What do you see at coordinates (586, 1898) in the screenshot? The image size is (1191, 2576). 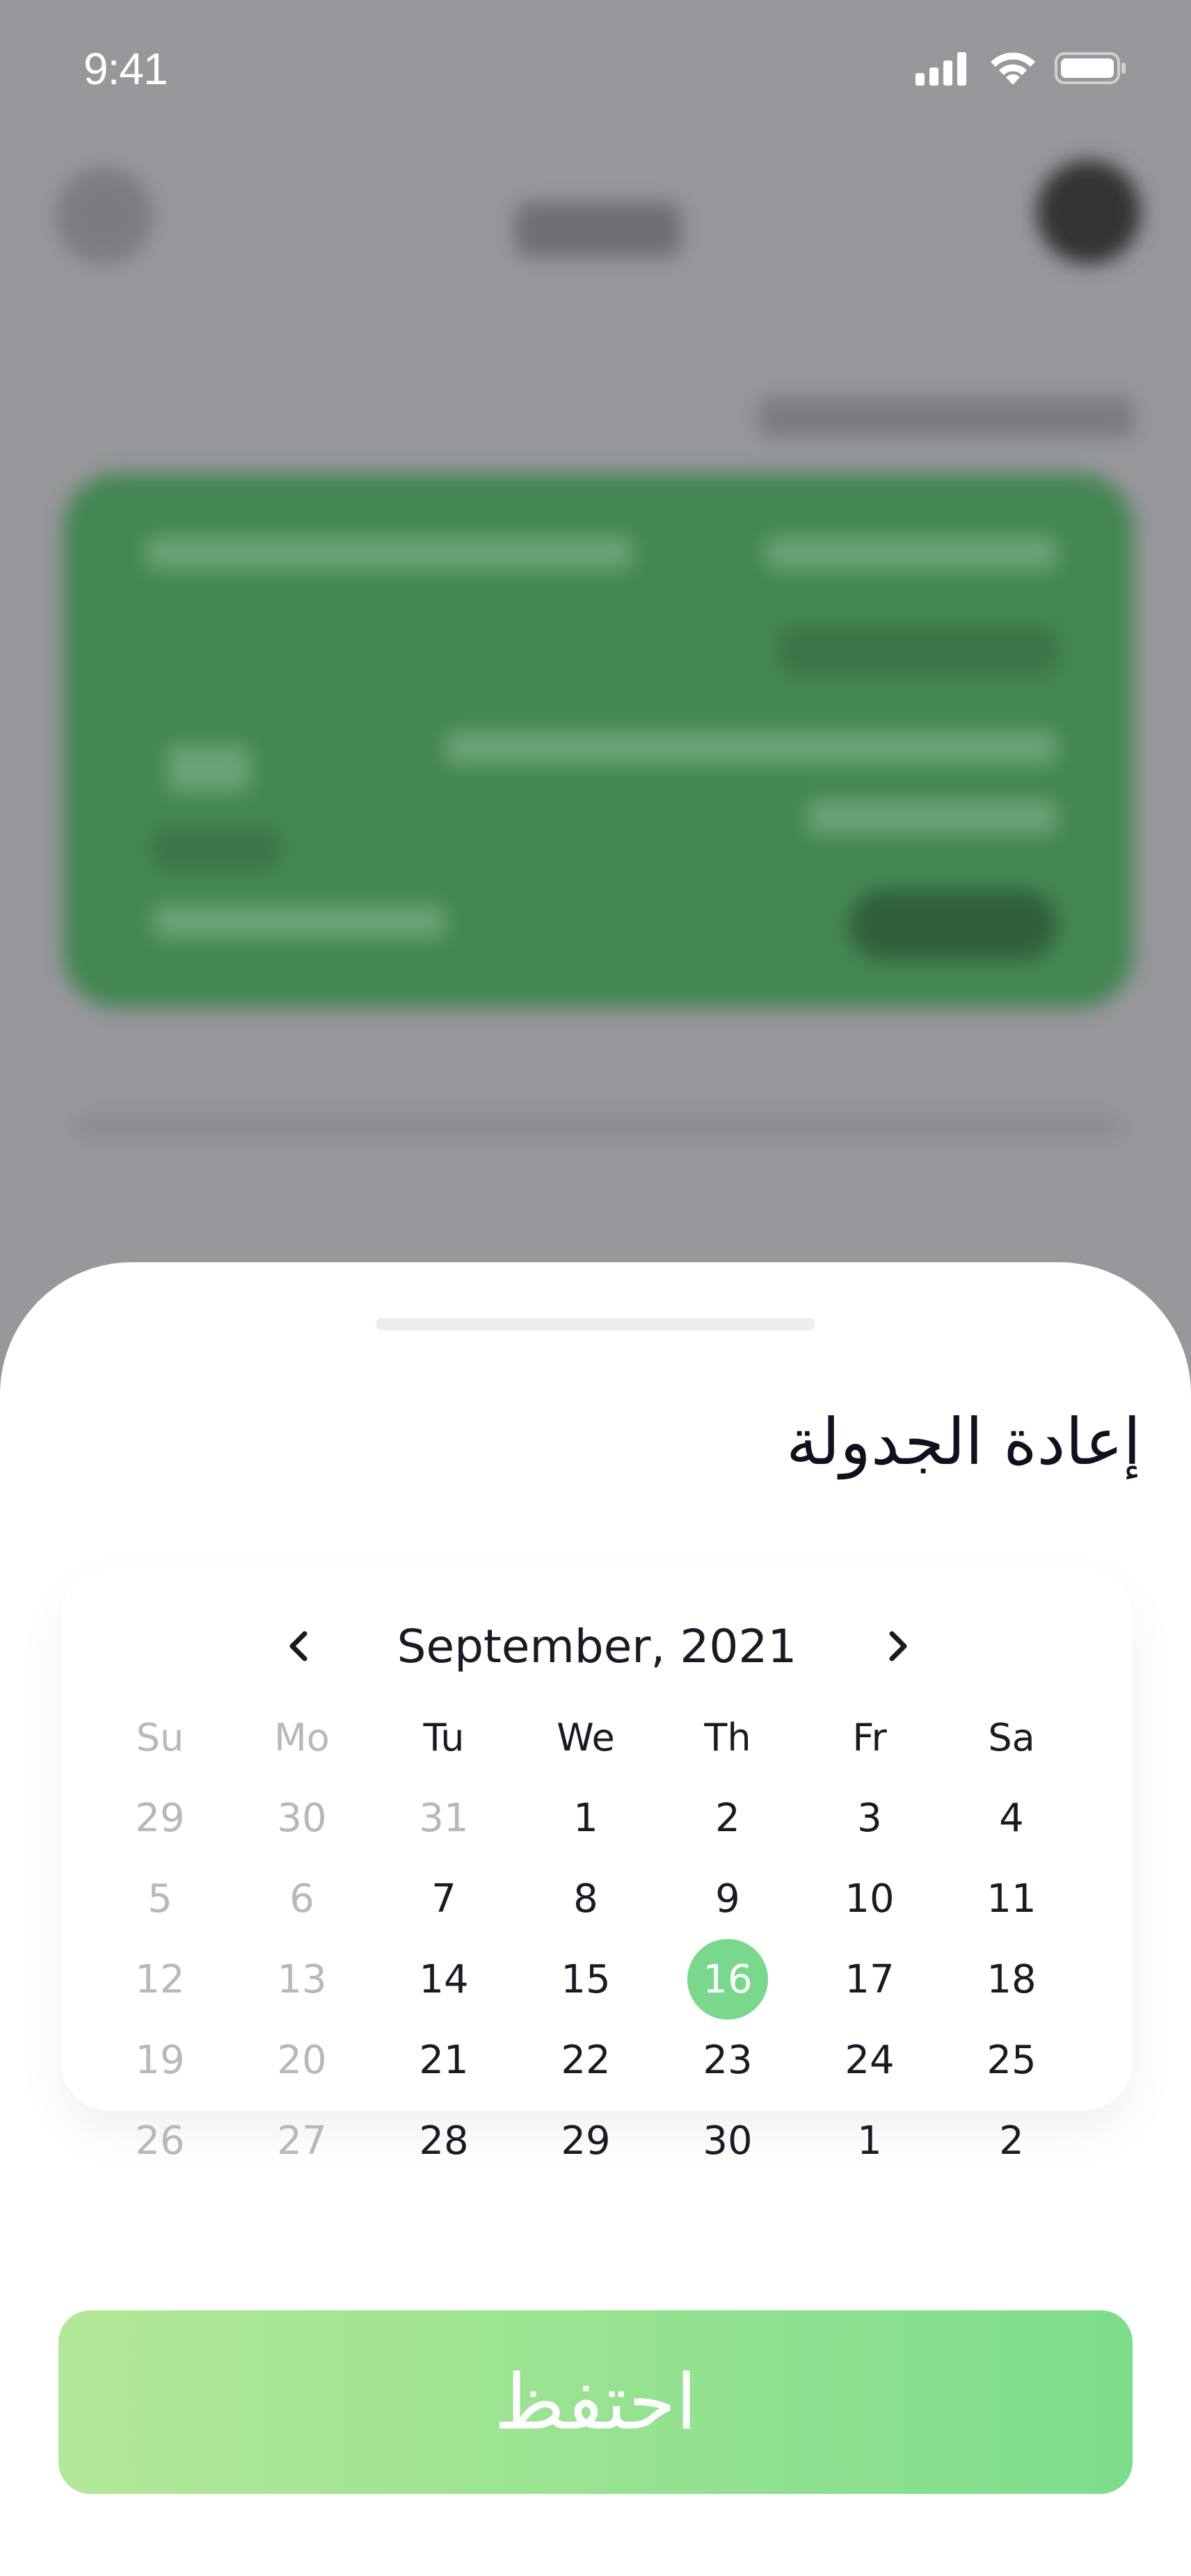 I see `calendar-day: 8` at bounding box center [586, 1898].